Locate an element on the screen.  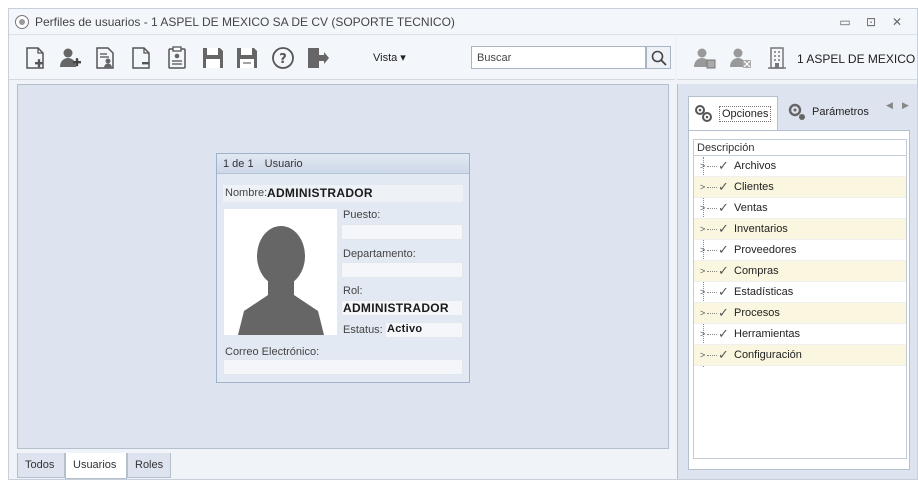
close-button: ✕ is located at coordinates (897, 22).